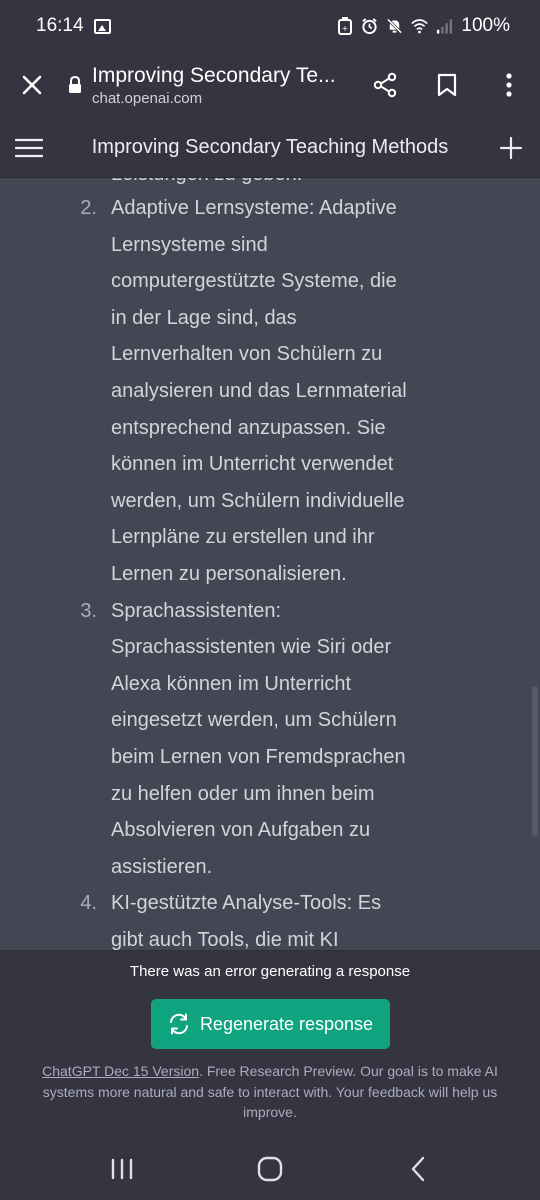  I want to click on back-icon, so click(418, 1169).